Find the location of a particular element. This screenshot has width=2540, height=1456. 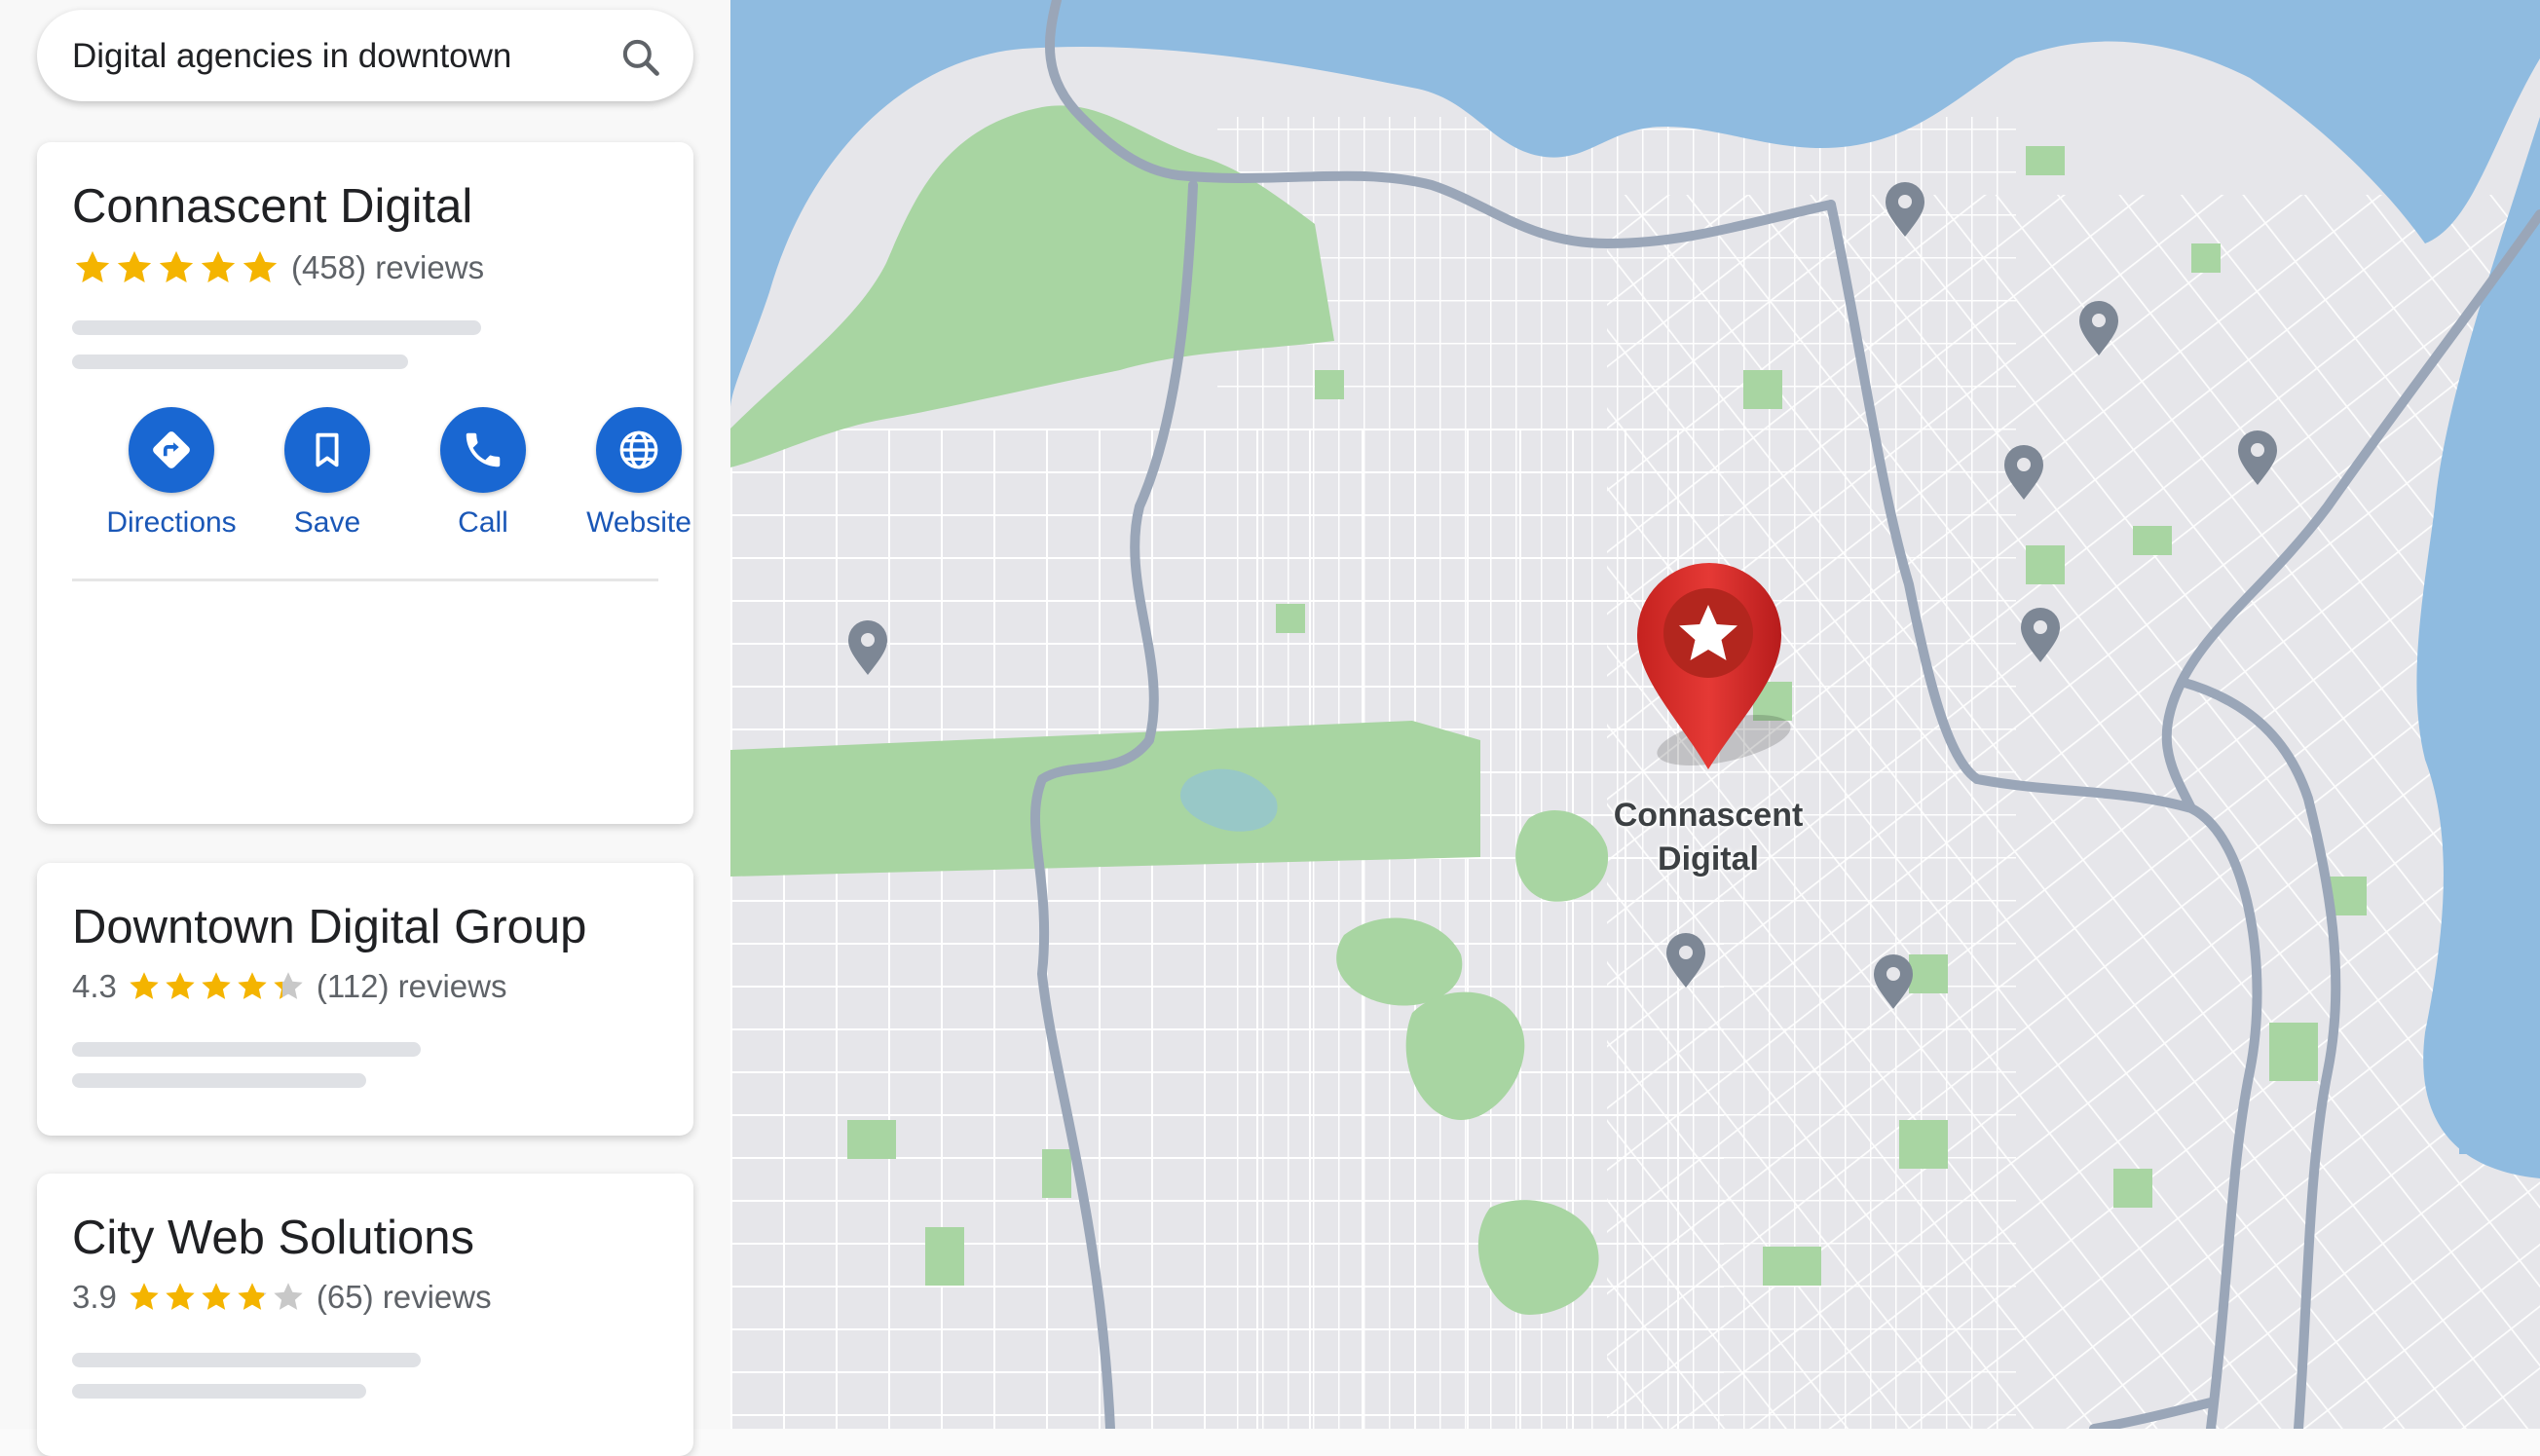

result-card-downtown-digital-group: Downtown Digital Group 4.3 (112) reviews is located at coordinates (365, 999).